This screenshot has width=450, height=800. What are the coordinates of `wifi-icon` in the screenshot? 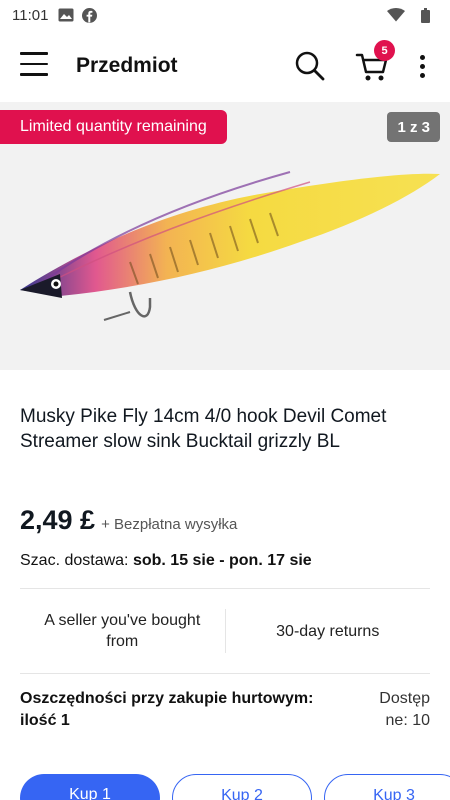 It's located at (396, 15).